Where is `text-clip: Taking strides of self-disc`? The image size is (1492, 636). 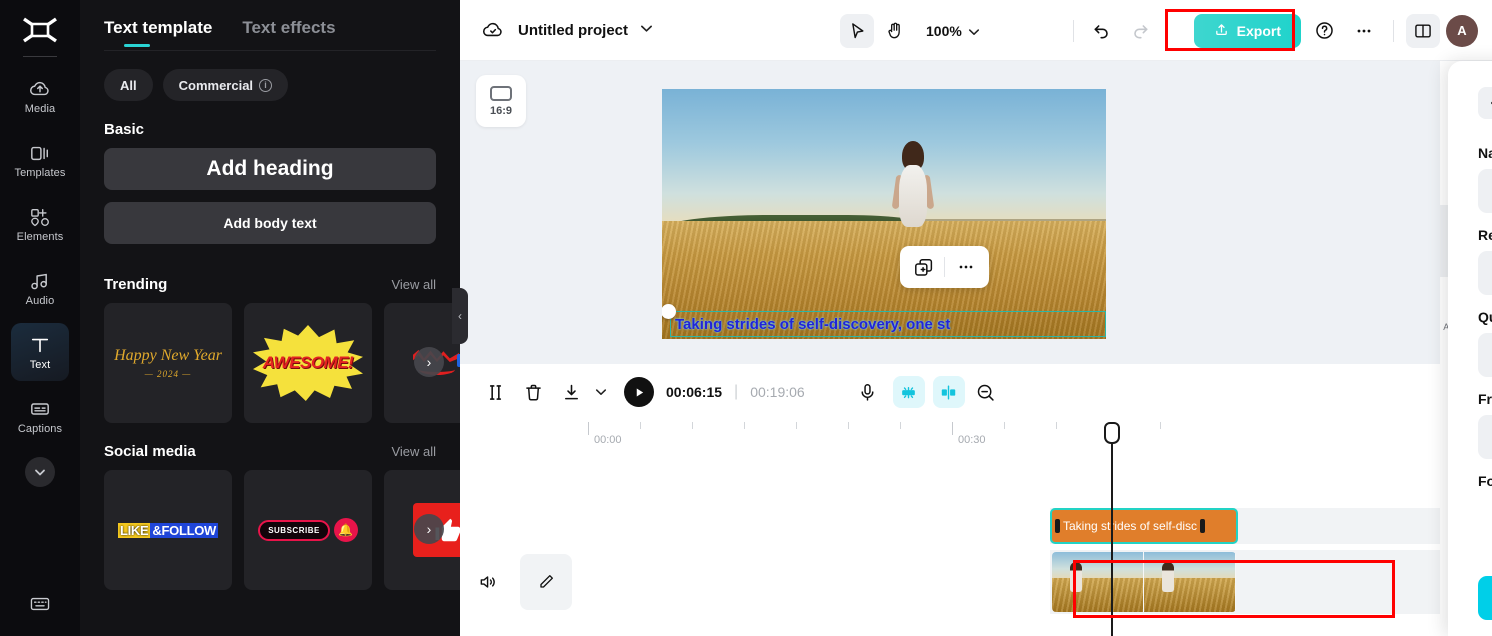 text-clip: Taking strides of self-disc is located at coordinates (1144, 526).